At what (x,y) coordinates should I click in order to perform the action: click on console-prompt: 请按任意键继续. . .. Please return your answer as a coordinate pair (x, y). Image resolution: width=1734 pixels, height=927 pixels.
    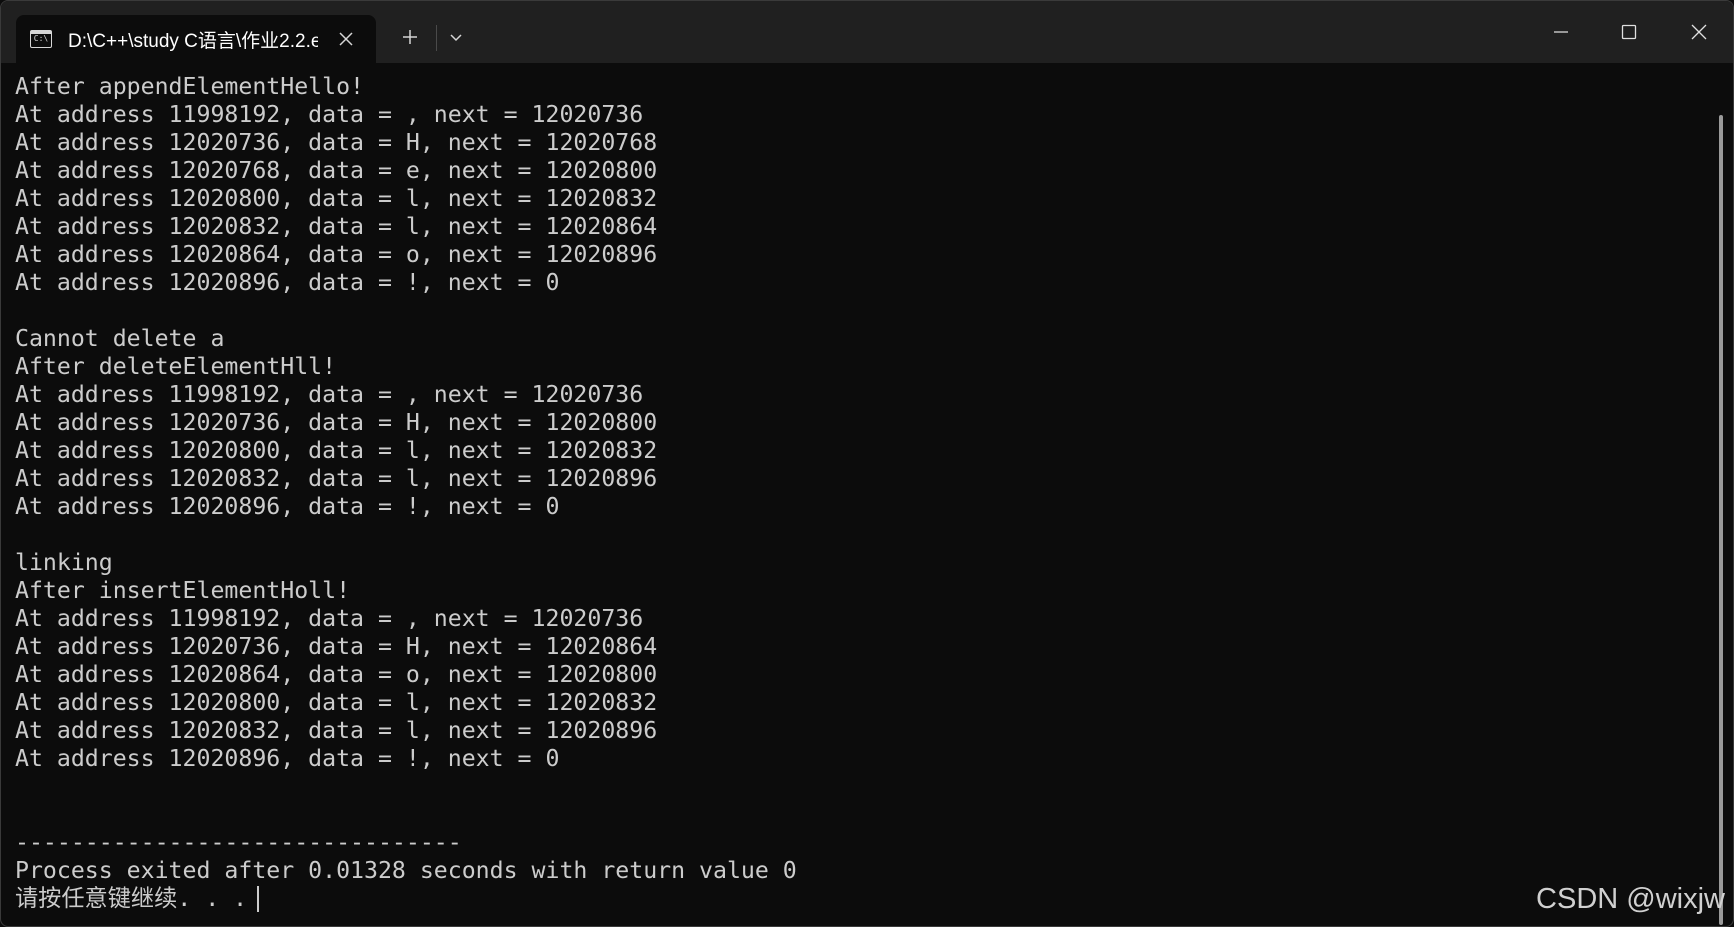
    Looking at the image, I should click on (131, 898).